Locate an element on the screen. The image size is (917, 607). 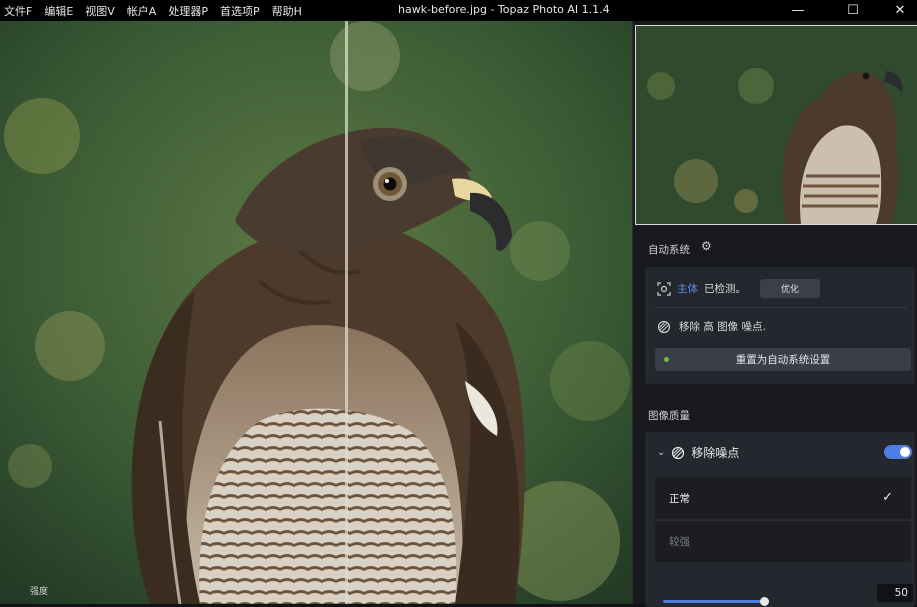
menu-edit: 编辑E is located at coordinates (58, 11).